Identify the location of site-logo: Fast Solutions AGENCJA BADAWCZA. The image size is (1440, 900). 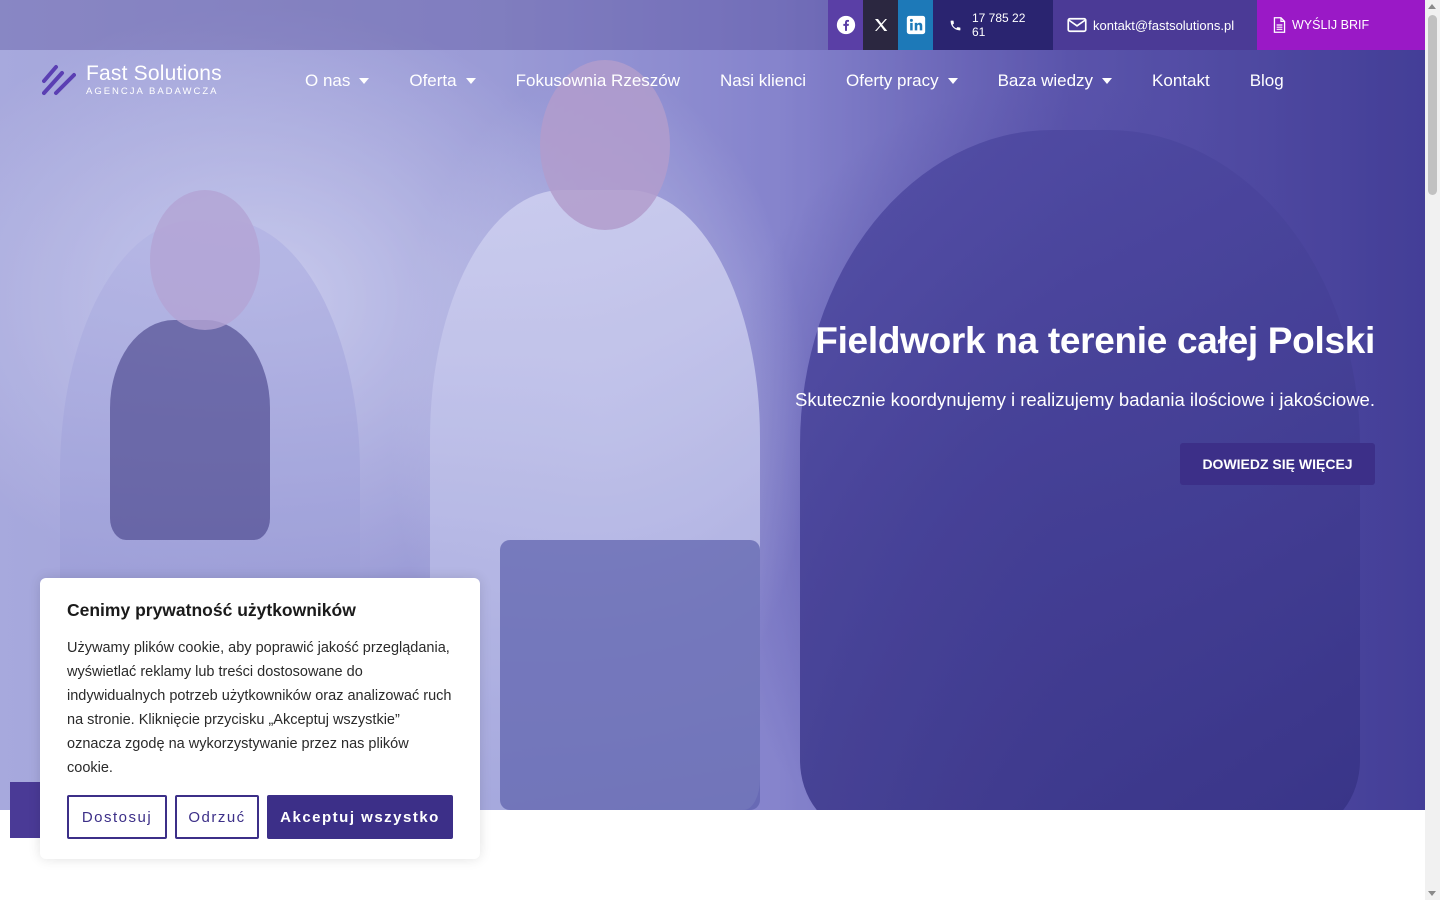
(132, 79).